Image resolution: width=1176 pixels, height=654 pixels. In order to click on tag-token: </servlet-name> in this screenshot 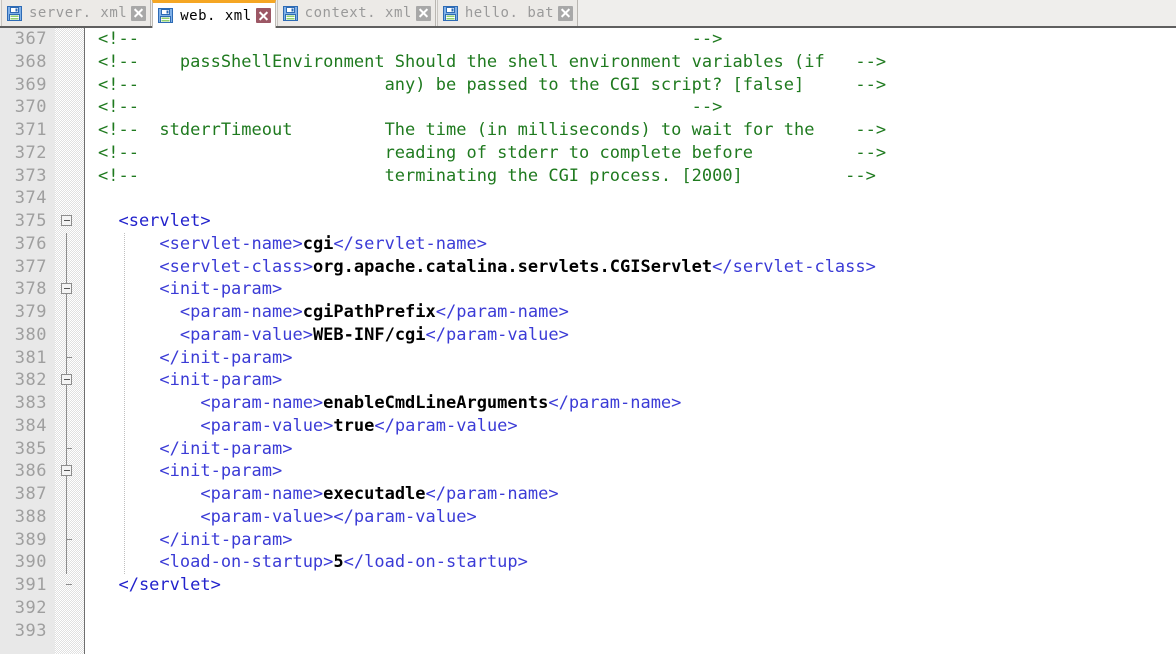, I will do `click(410, 243)`.